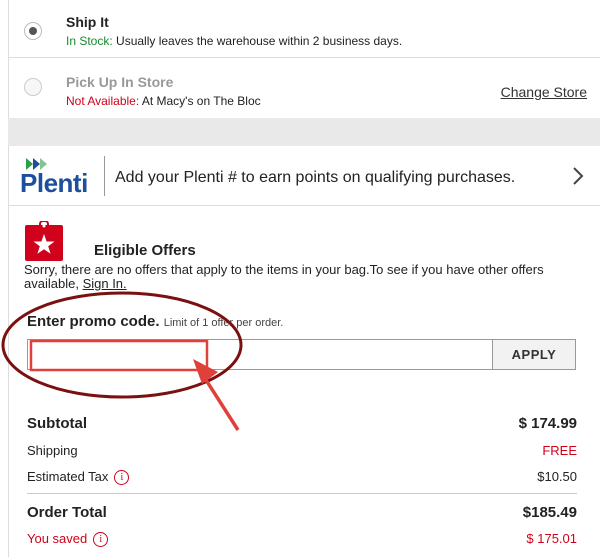  What do you see at coordinates (201, 101) in the screenshot?
I see `pickup-detail: At Macy's on The Bloc` at bounding box center [201, 101].